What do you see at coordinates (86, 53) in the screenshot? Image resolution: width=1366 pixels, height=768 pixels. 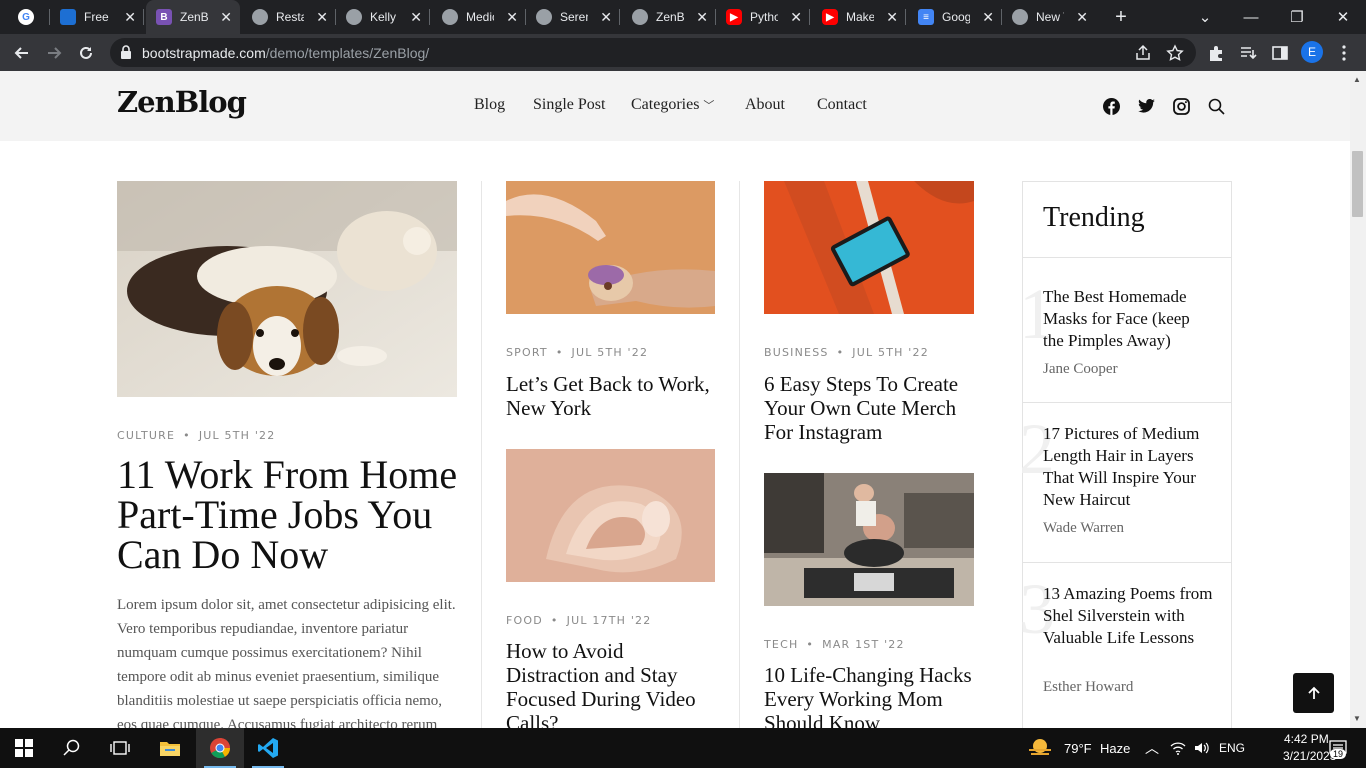 I see `reload-icon` at bounding box center [86, 53].